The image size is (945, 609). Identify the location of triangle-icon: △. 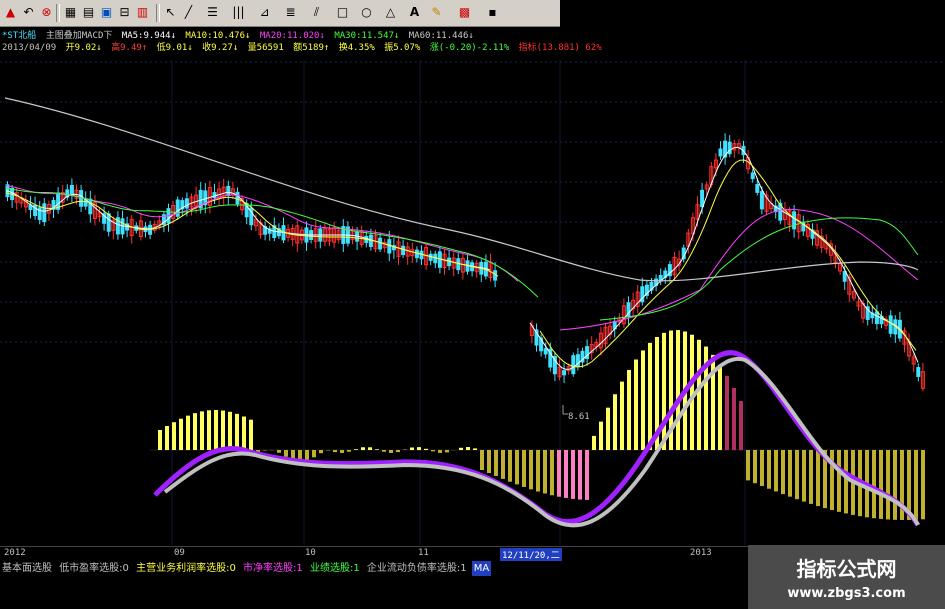
(390, 12).